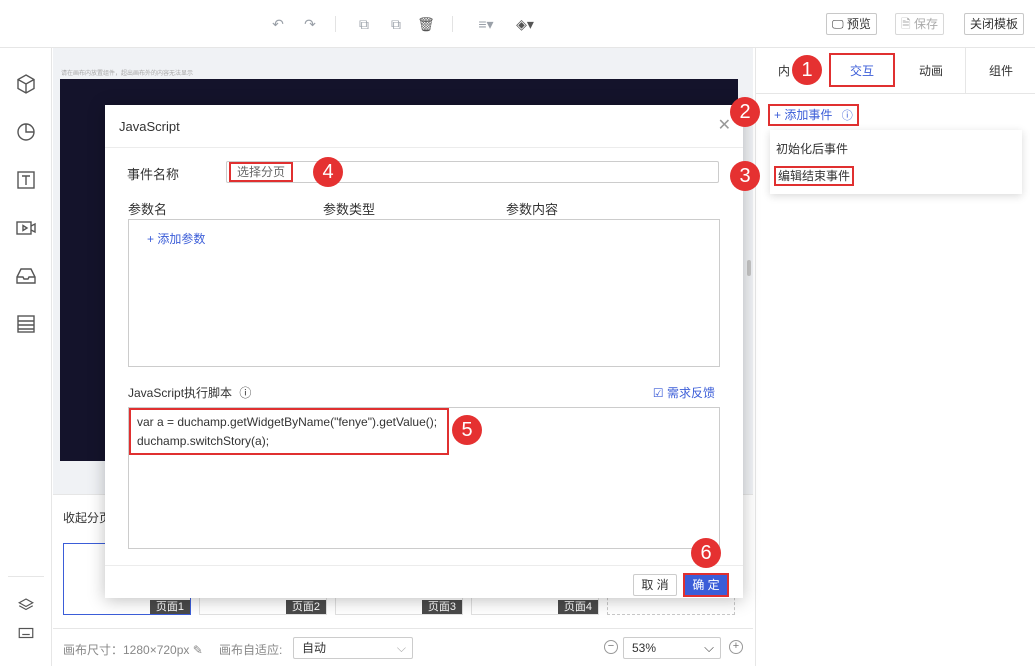 This screenshot has width=1035, height=666. Describe the element at coordinates (148, 209) in the screenshot. I see `param-name-header: 参数名` at that location.